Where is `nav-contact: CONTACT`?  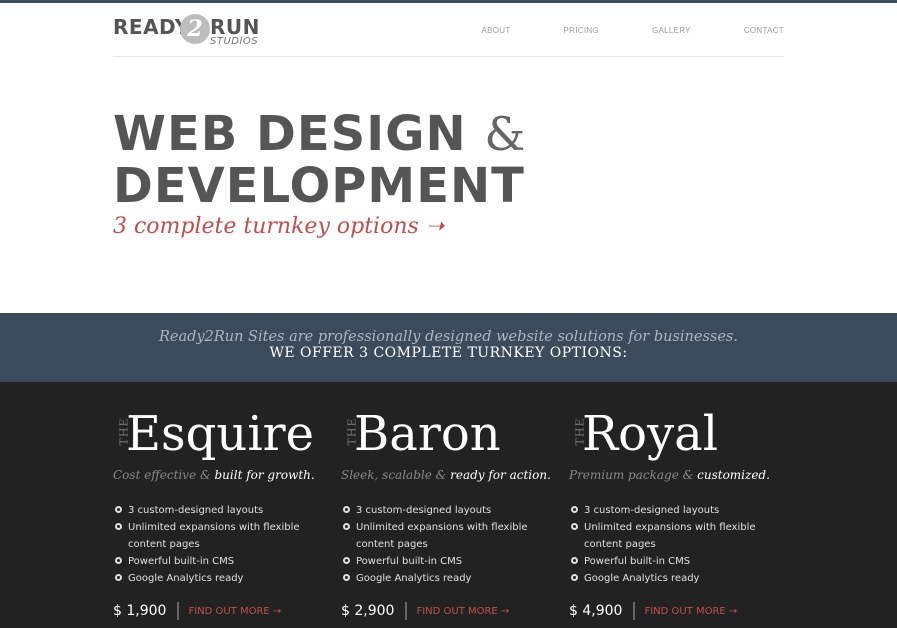 nav-contact: CONTACT is located at coordinates (764, 30).